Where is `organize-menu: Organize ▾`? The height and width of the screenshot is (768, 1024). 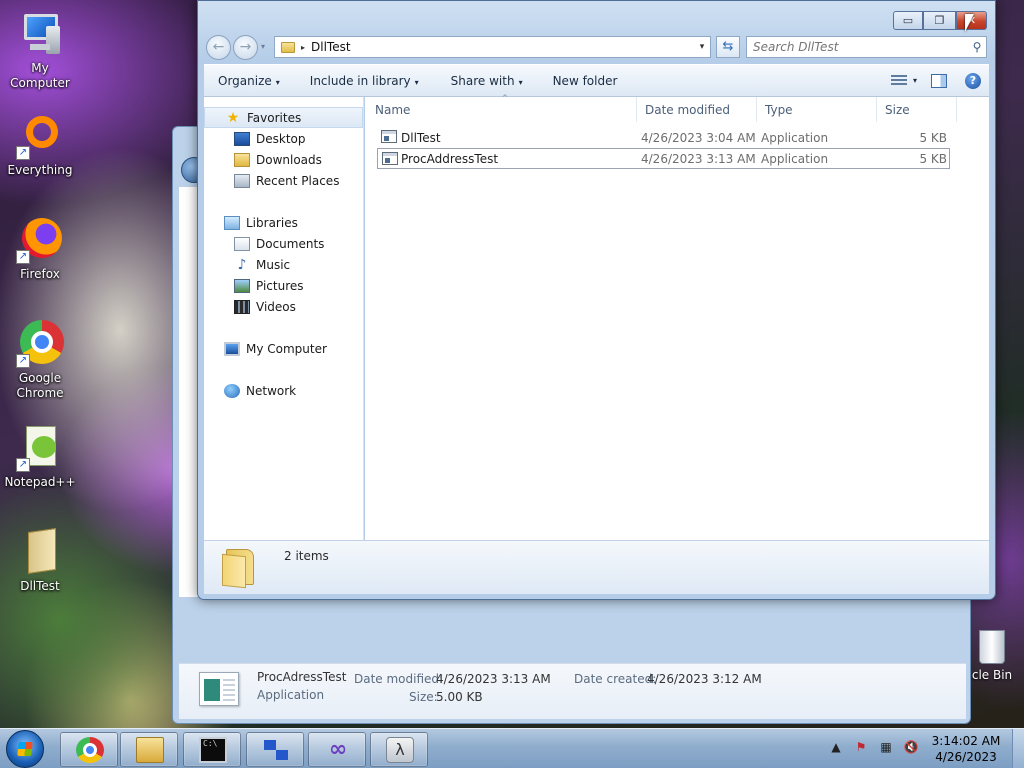 organize-menu: Organize ▾ is located at coordinates (247, 81).